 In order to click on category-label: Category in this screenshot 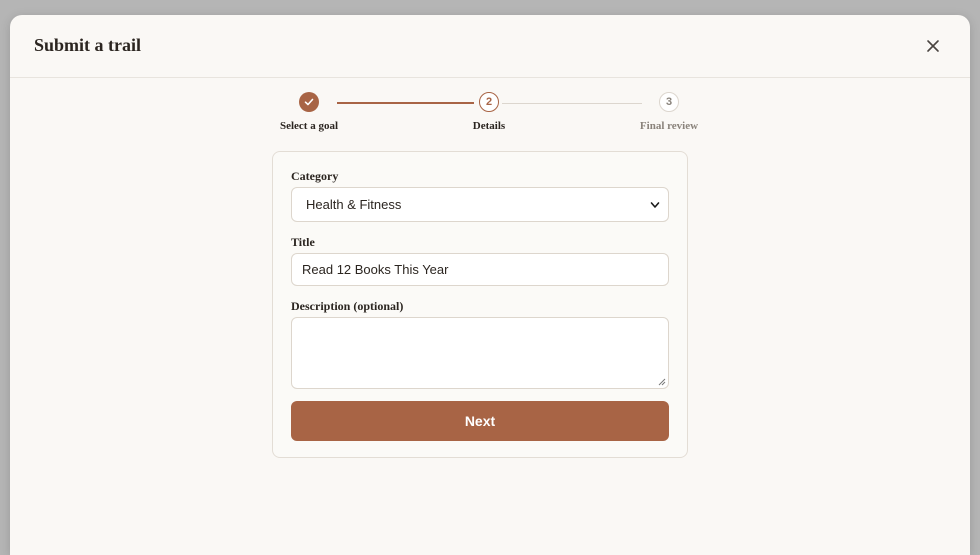, I will do `click(315, 176)`.